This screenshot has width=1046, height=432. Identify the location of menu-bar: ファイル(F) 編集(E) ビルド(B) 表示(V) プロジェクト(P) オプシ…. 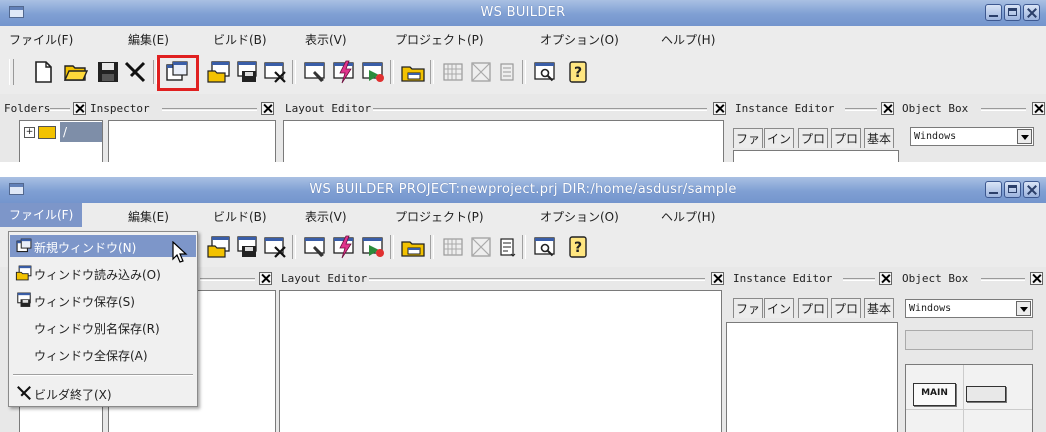
(523, 38).